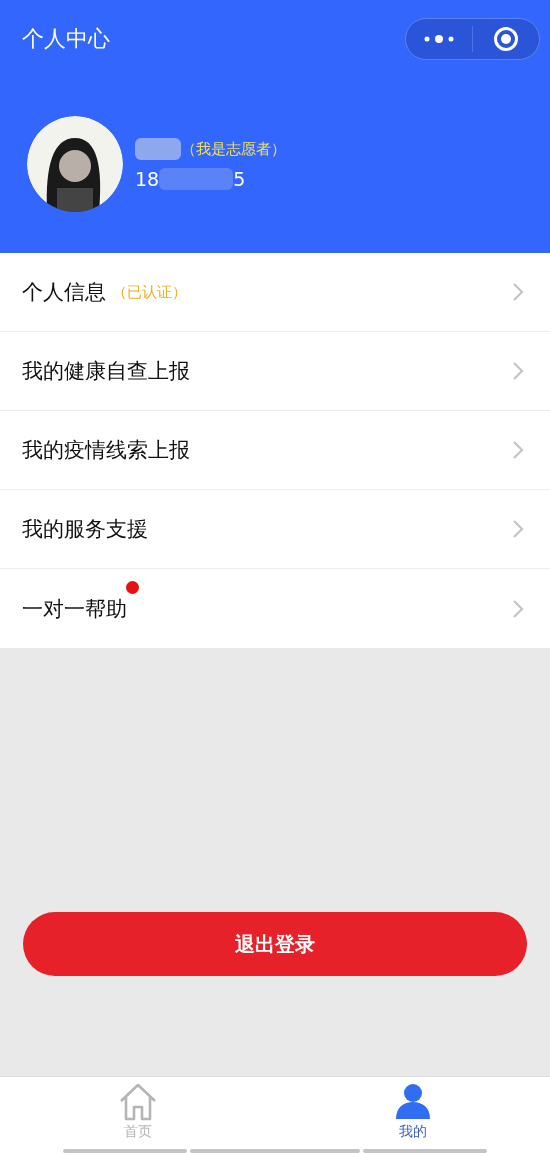 This screenshot has width=550, height=1153. What do you see at coordinates (74, 609) in the screenshot?
I see `menu-label: 一对一帮助` at bounding box center [74, 609].